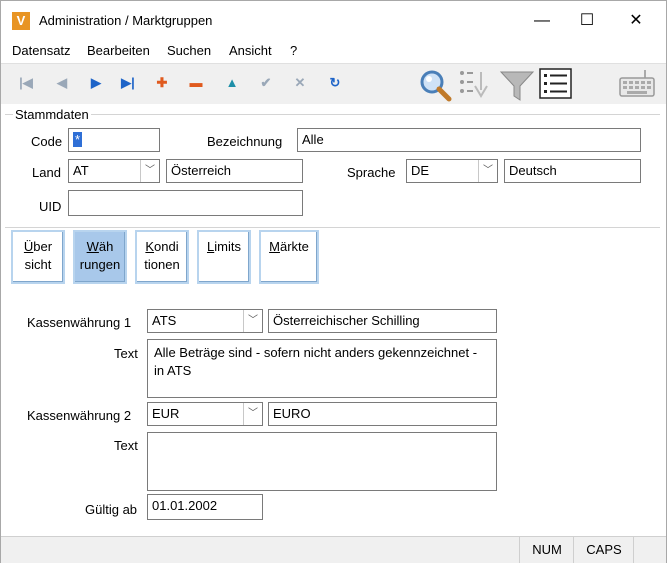 The image size is (667, 563). Describe the element at coordinates (205, 414) in the screenshot. I see `kassenwaehrung2-select: EUR ﹀` at that location.